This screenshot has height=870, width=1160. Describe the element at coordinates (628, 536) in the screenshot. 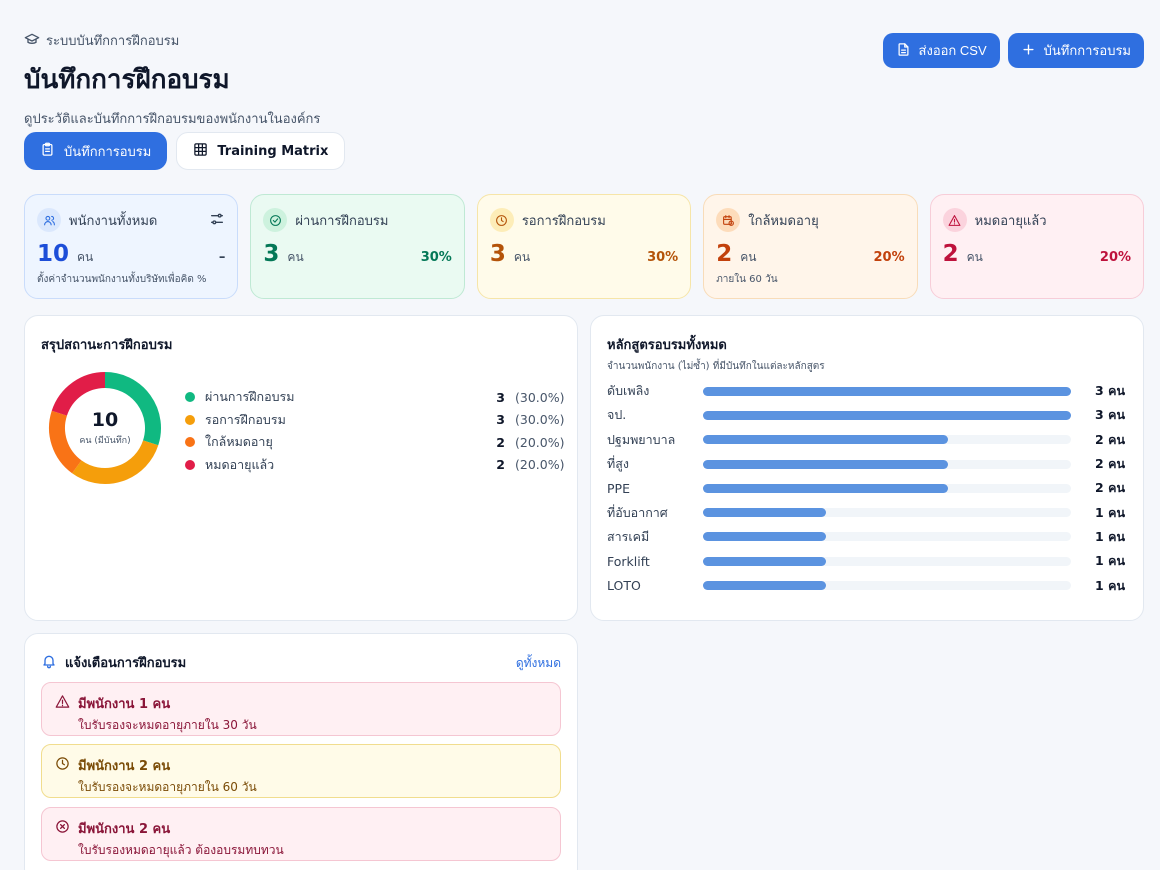

I see `course-name: สารเคมี` at that location.